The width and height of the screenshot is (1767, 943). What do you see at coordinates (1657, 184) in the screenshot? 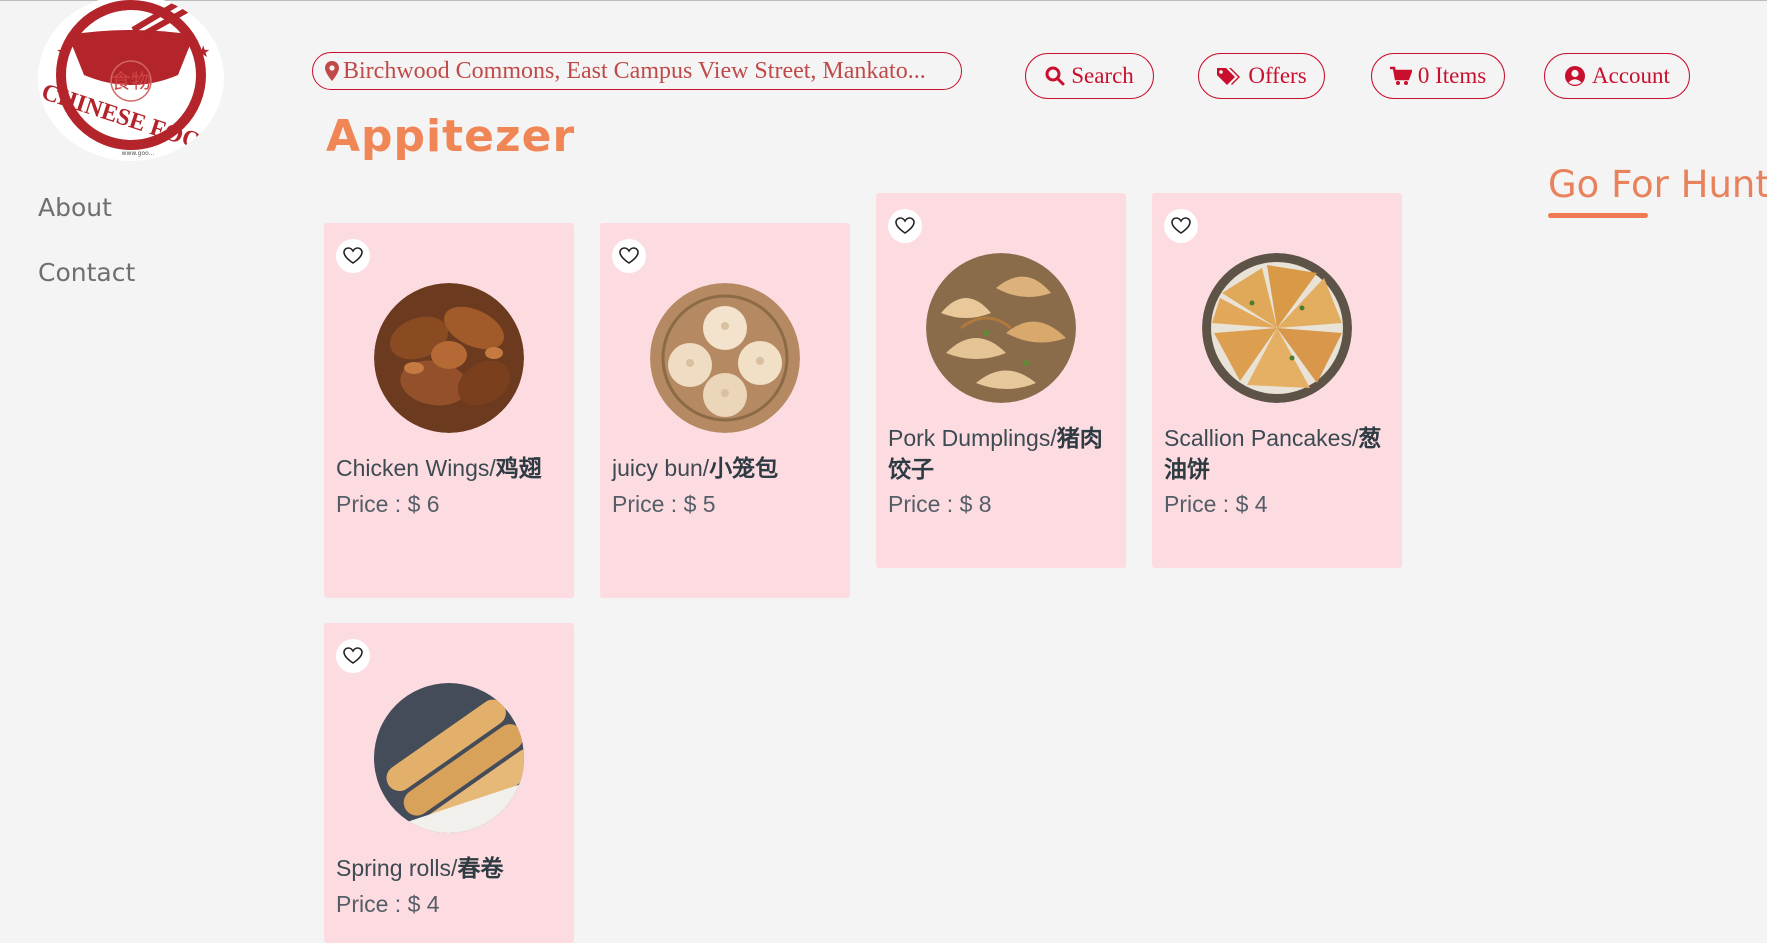
I see `go-for-hunt-link: Go For Hunt` at bounding box center [1657, 184].